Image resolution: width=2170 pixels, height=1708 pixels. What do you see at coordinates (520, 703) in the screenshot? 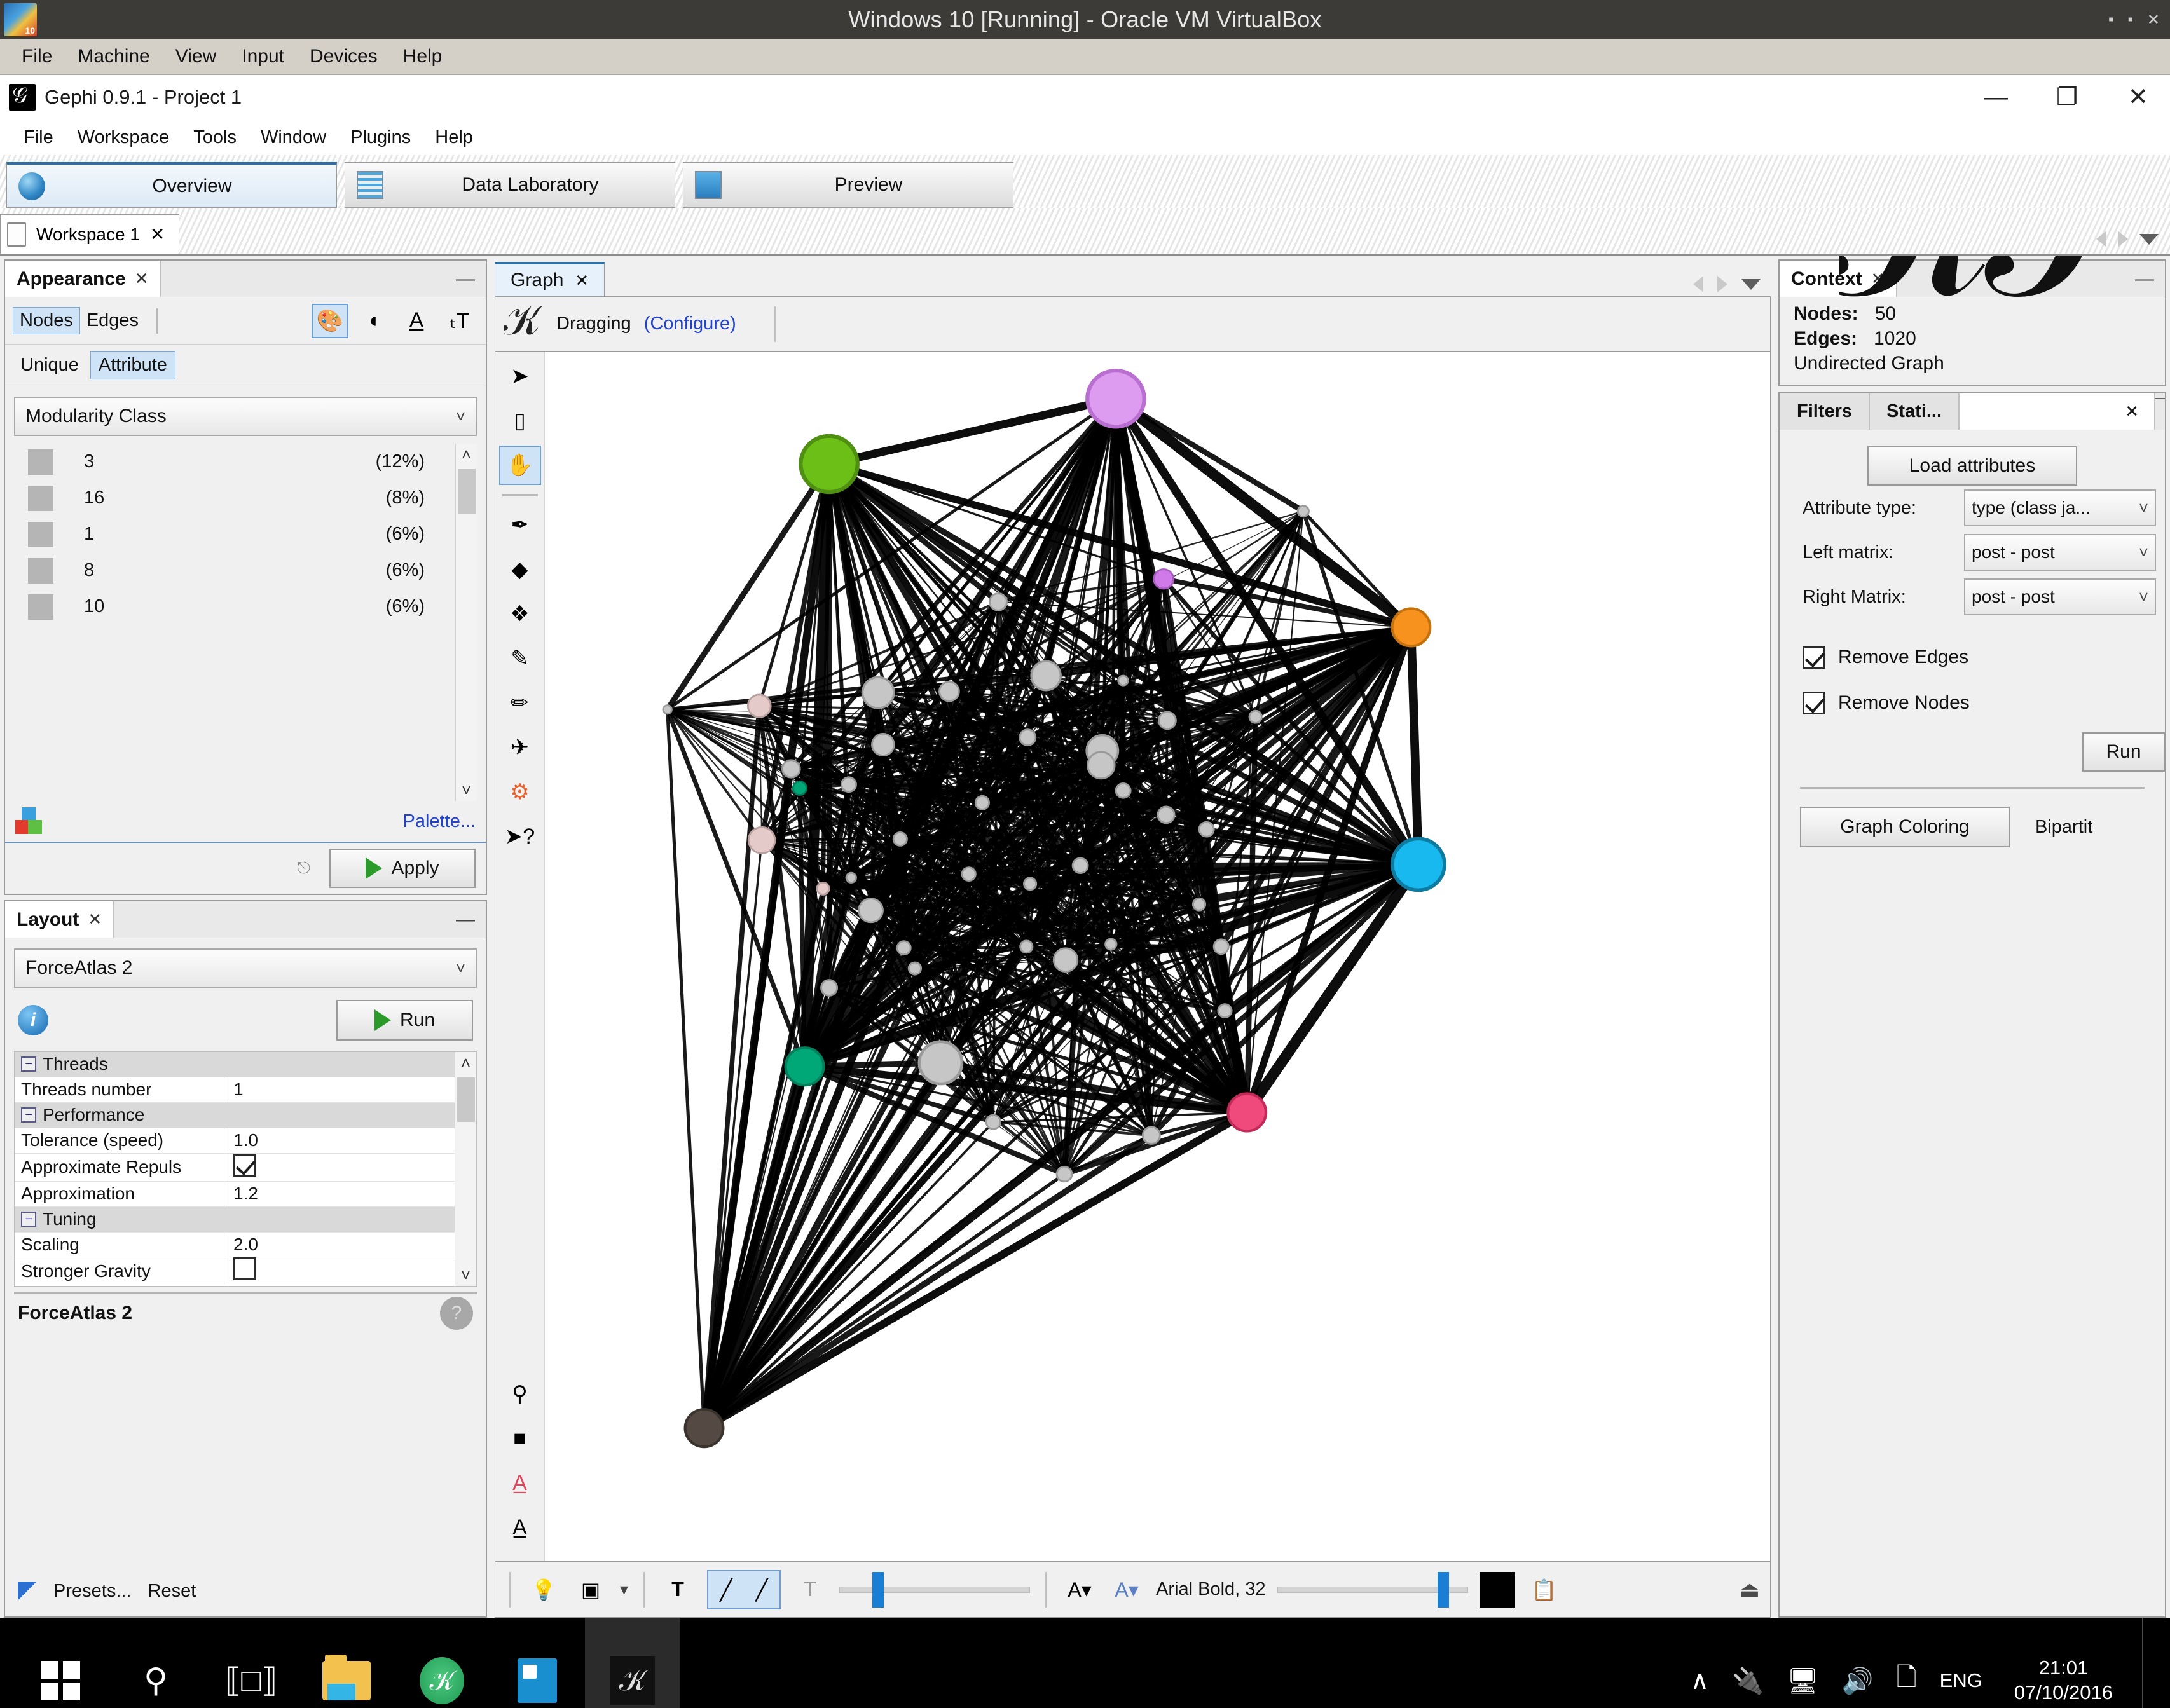
I see `pencil-edge-icon: ✏` at bounding box center [520, 703].